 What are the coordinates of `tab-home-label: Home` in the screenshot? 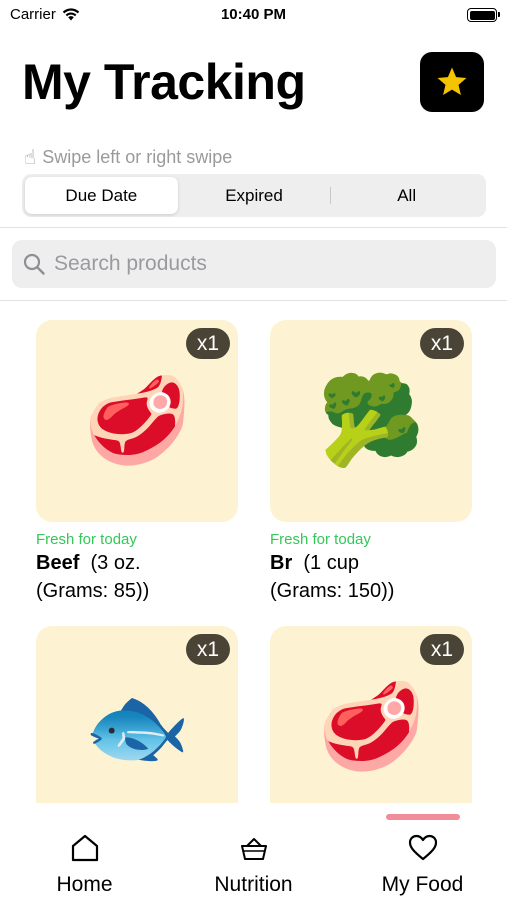 It's located at (84, 884).